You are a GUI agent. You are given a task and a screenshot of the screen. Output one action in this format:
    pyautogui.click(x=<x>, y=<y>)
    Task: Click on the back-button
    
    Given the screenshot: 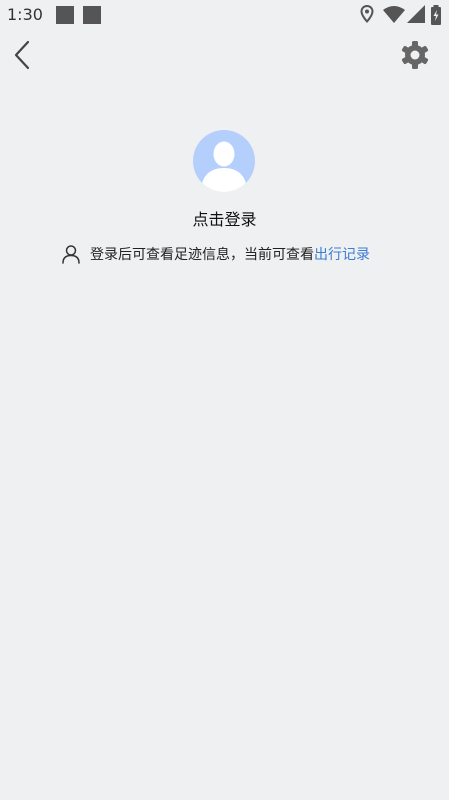 What is the action you would take?
    pyautogui.click(x=23, y=55)
    